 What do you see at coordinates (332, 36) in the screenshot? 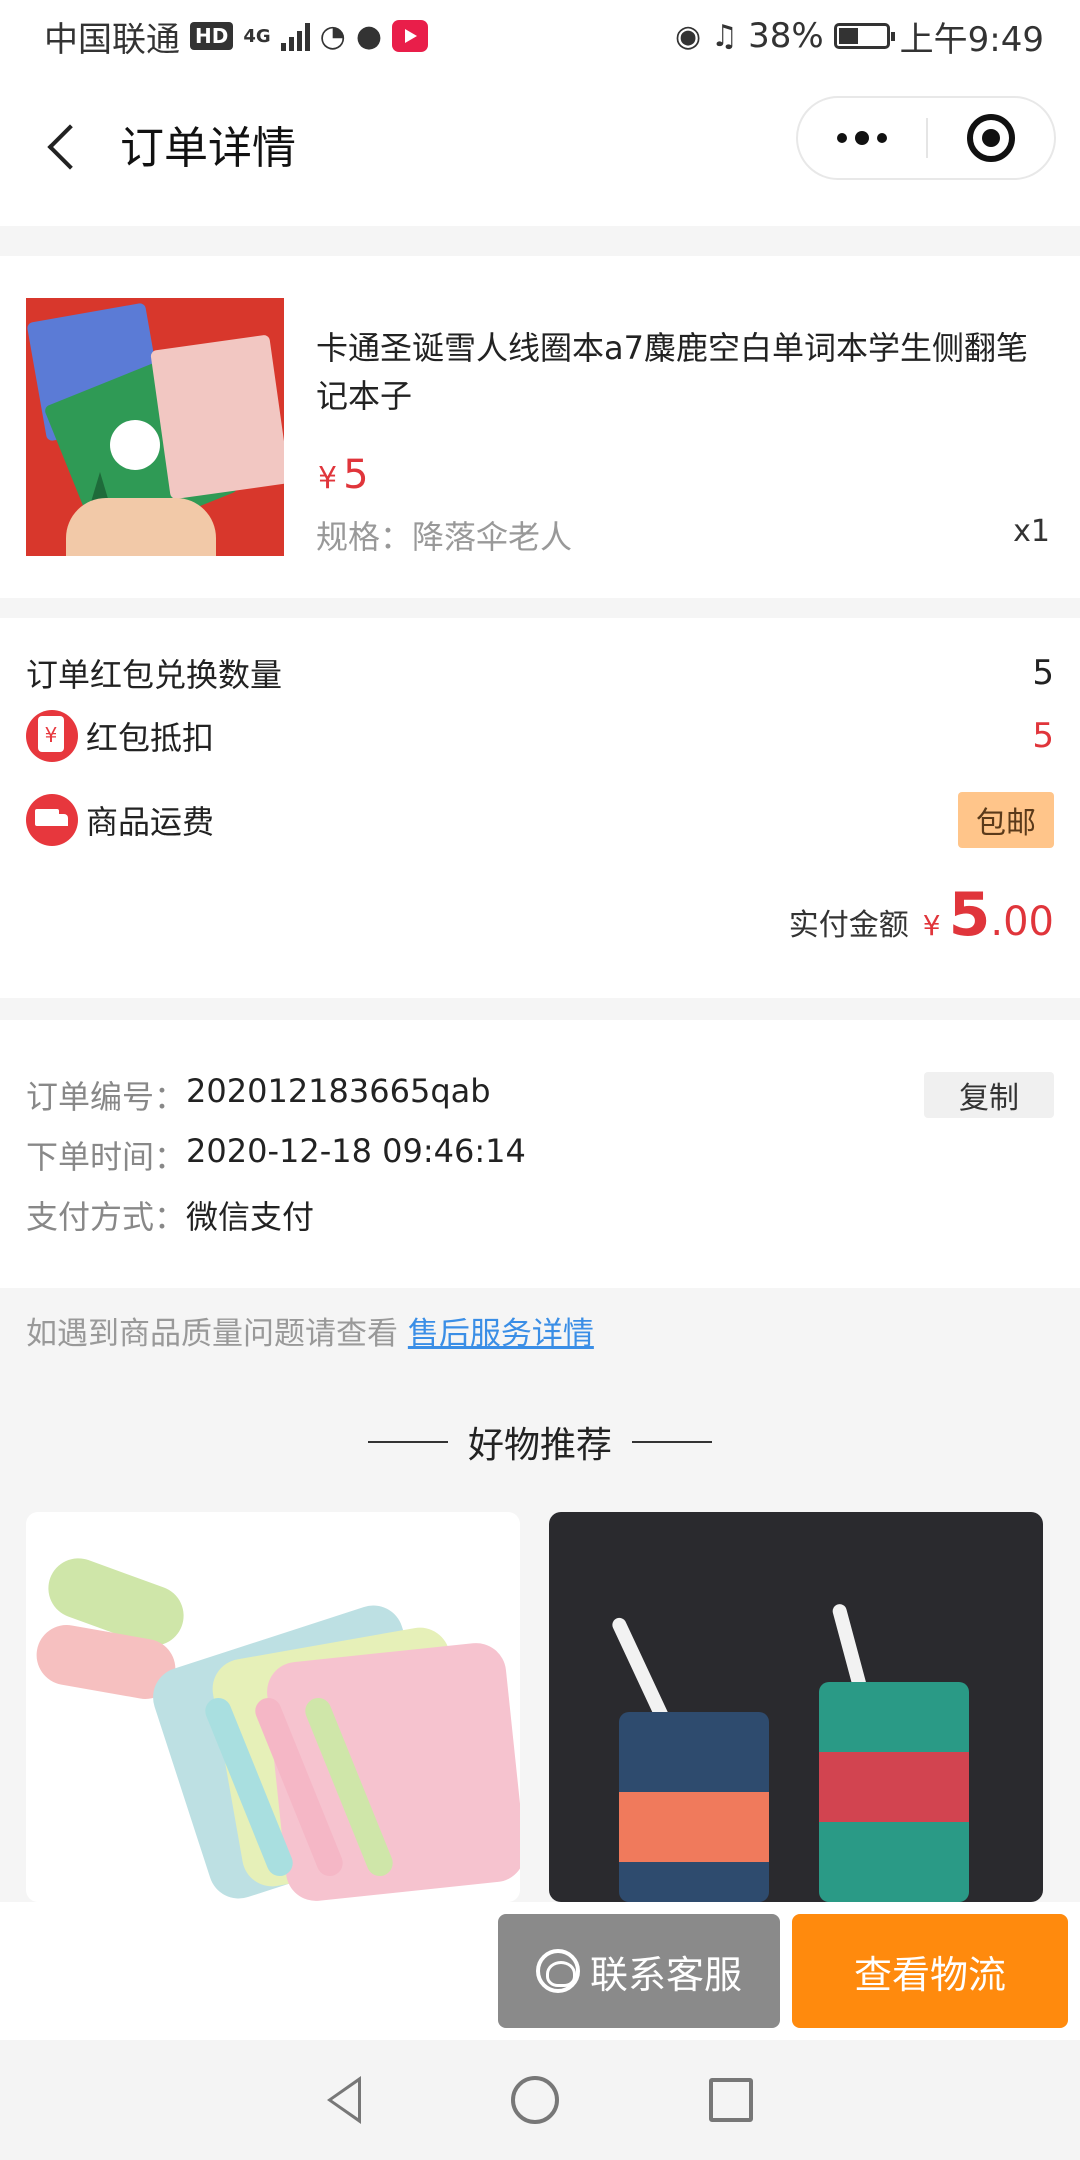
I see `wifi-icon: ◔` at bounding box center [332, 36].